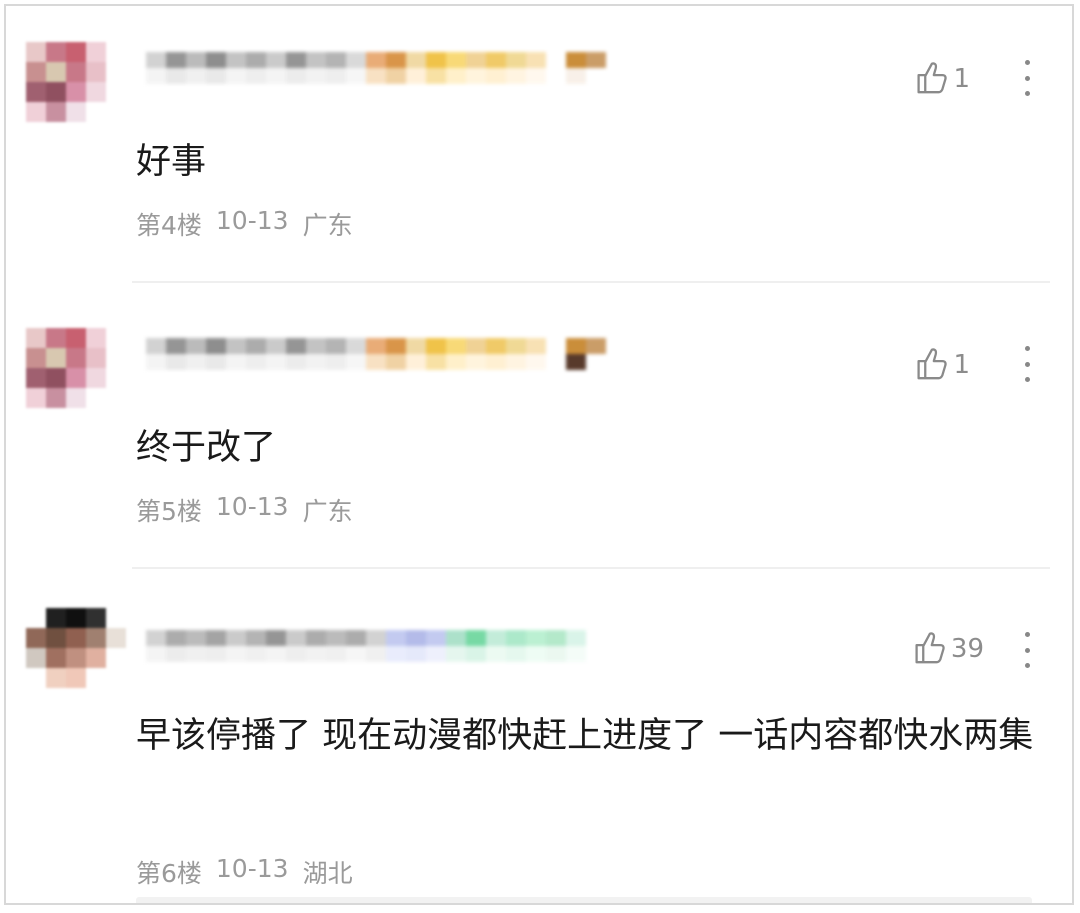  What do you see at coordinates (584, 900) in the screenshot?
I see `next-comment-edge` at bounding box center [584, 900].